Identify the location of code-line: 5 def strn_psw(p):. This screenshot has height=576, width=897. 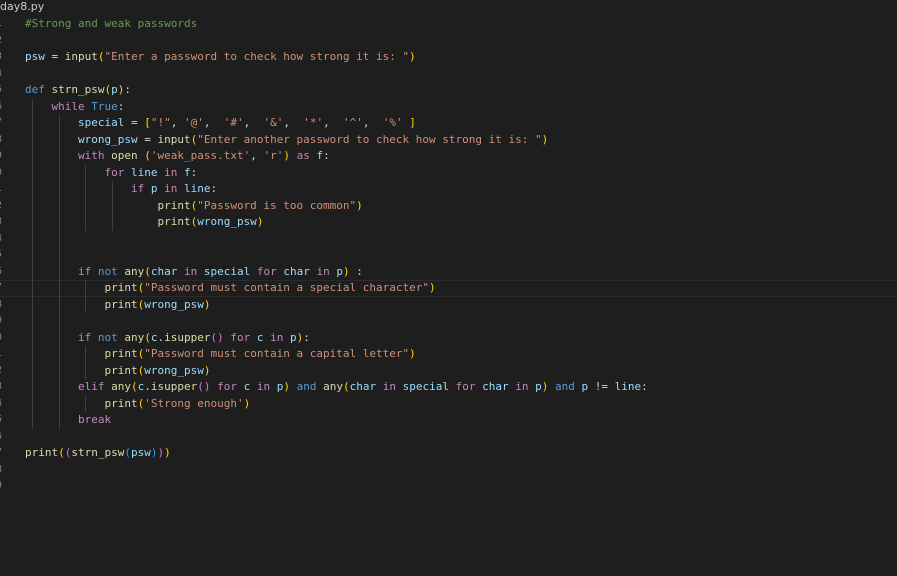
(448, 90).